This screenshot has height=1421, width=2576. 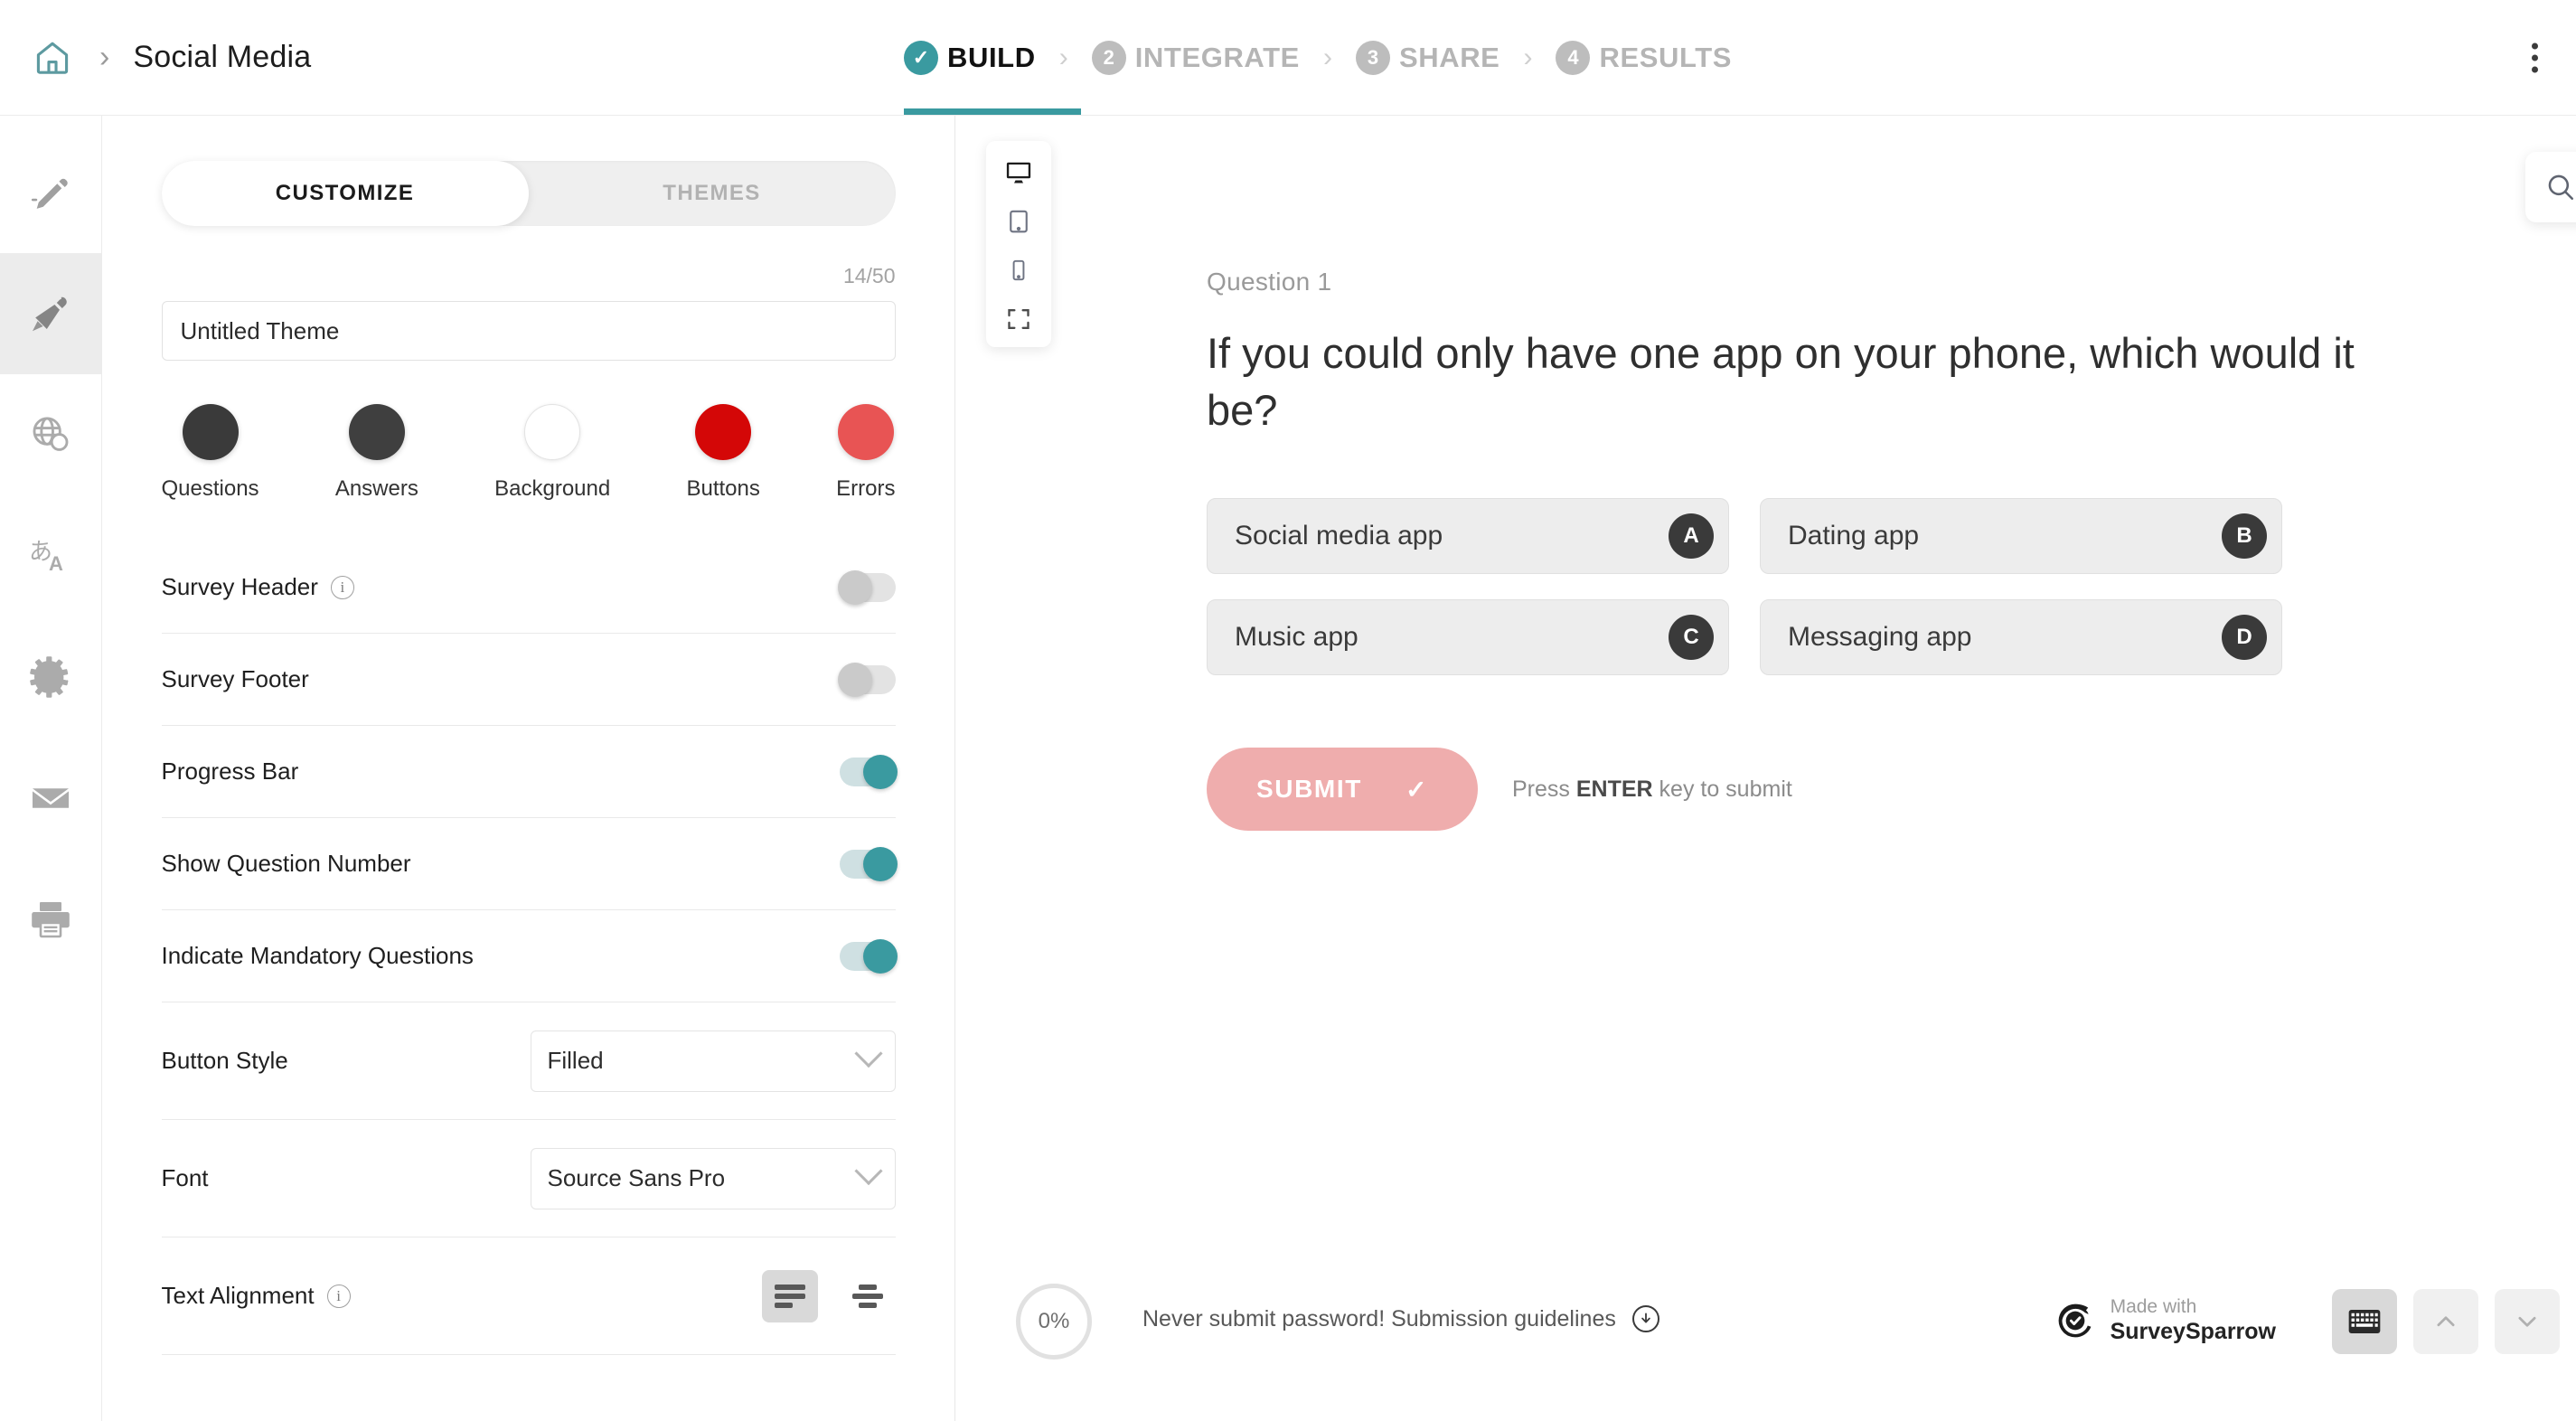 I want to click on toggle-survey-footer, so click(x=867, y=679).